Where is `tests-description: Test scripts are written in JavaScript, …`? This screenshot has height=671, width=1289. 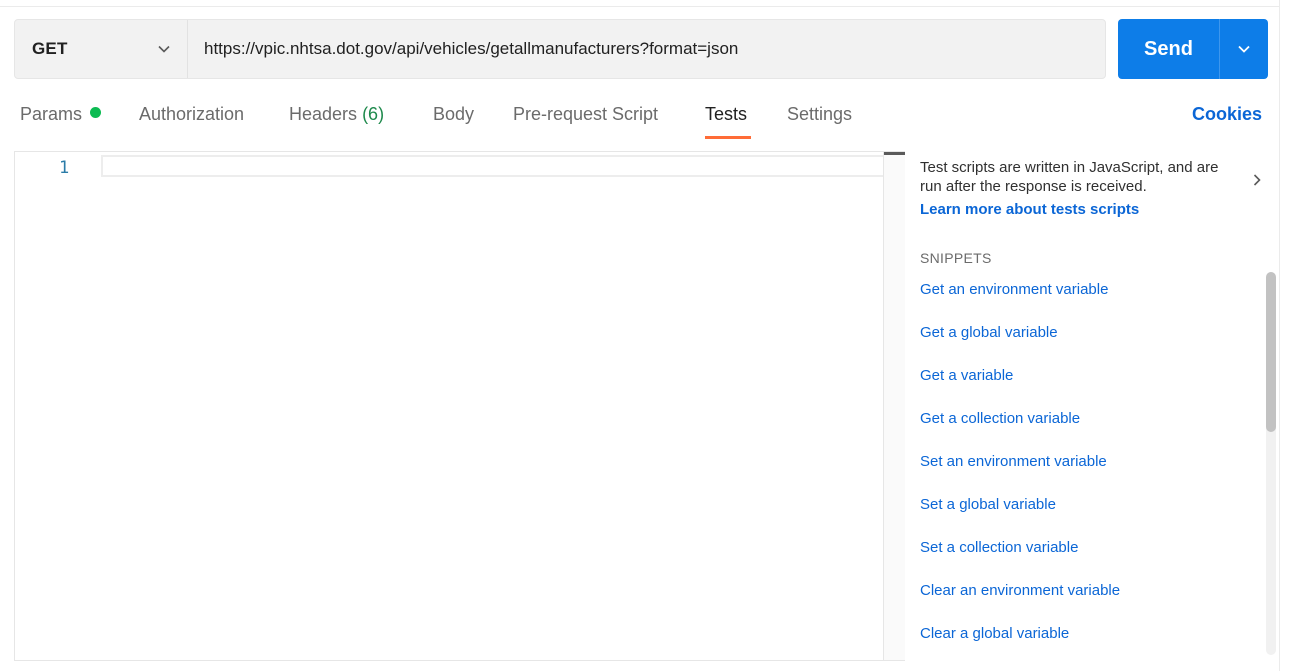 tests-description: Test scripts are written in JavaScript, … is located at coordinates (1069, 177).